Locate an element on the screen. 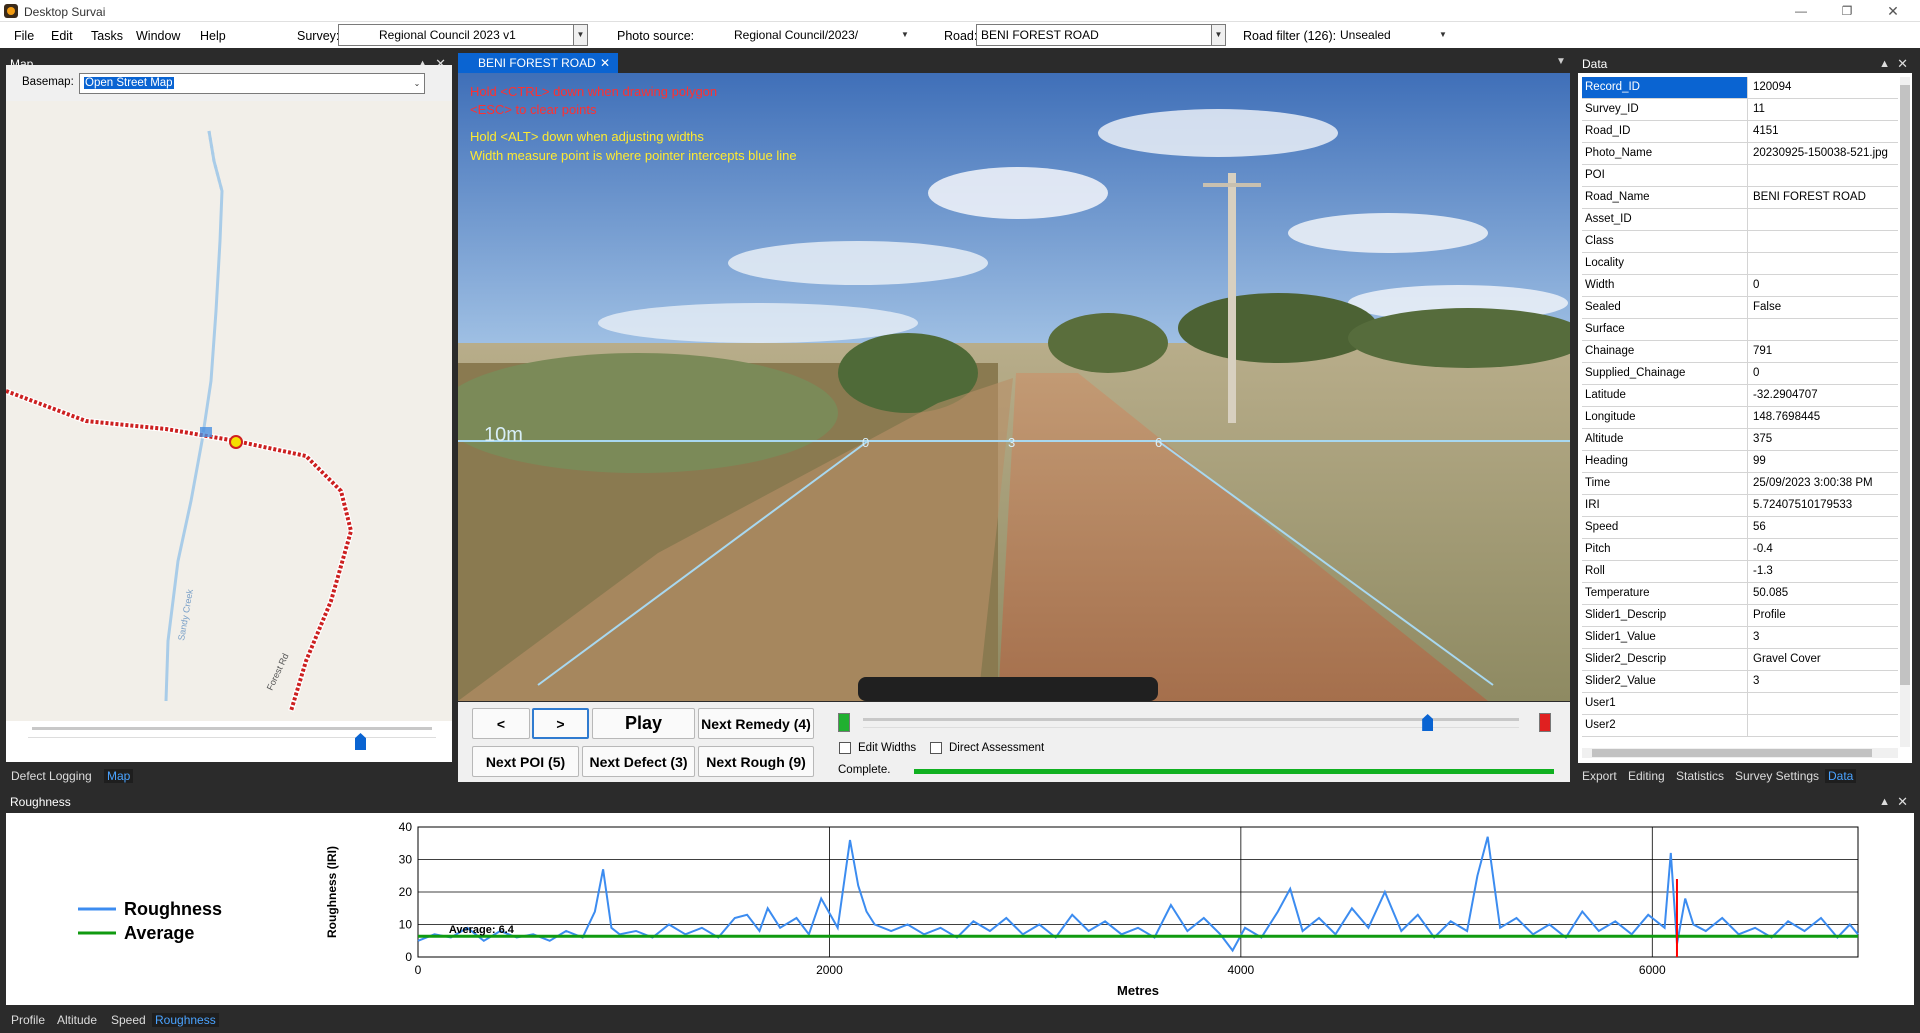 This screenshot has width=1920, height=1033. tab-roughness: Roughness is located at coordinates (185, 1020).